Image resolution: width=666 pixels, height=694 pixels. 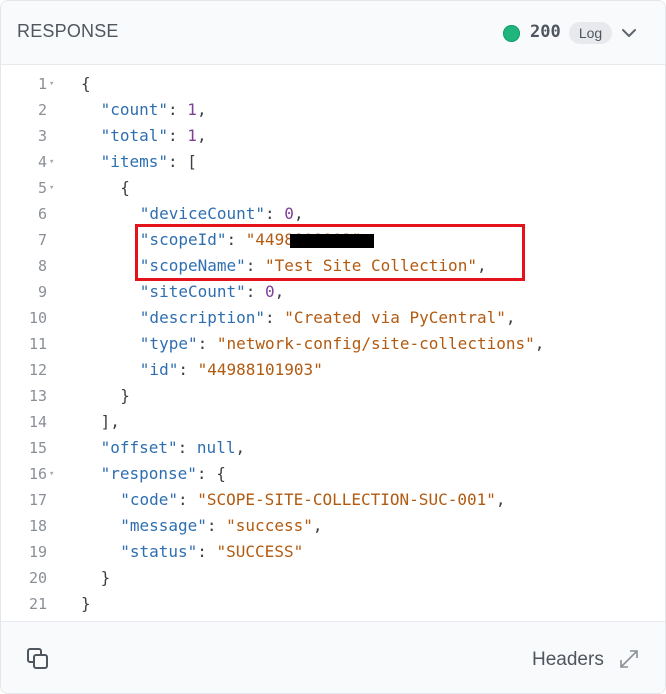 What do you see at coordinates (154, 110) in the screenshot?
I see `code-content: "count": 1,` at bounding box center [154, 110].